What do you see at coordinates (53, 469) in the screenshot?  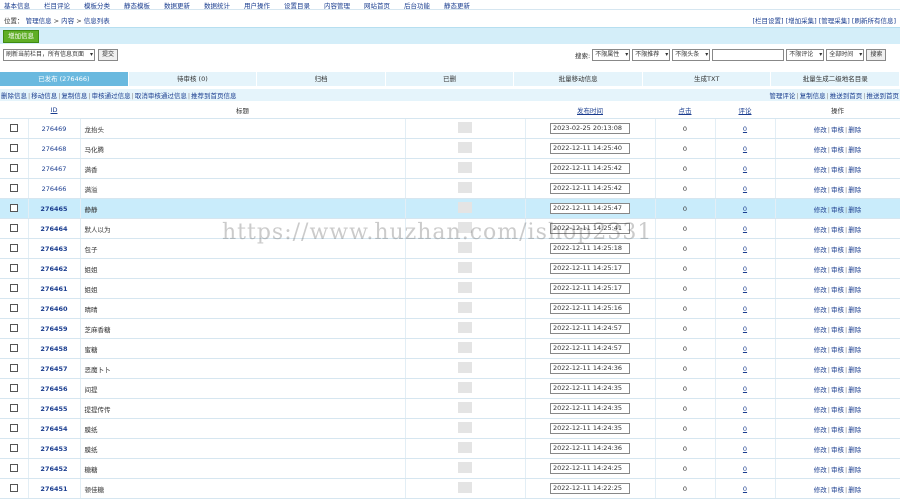 I see `row-id: 276452` at bounding box center [53, 469].